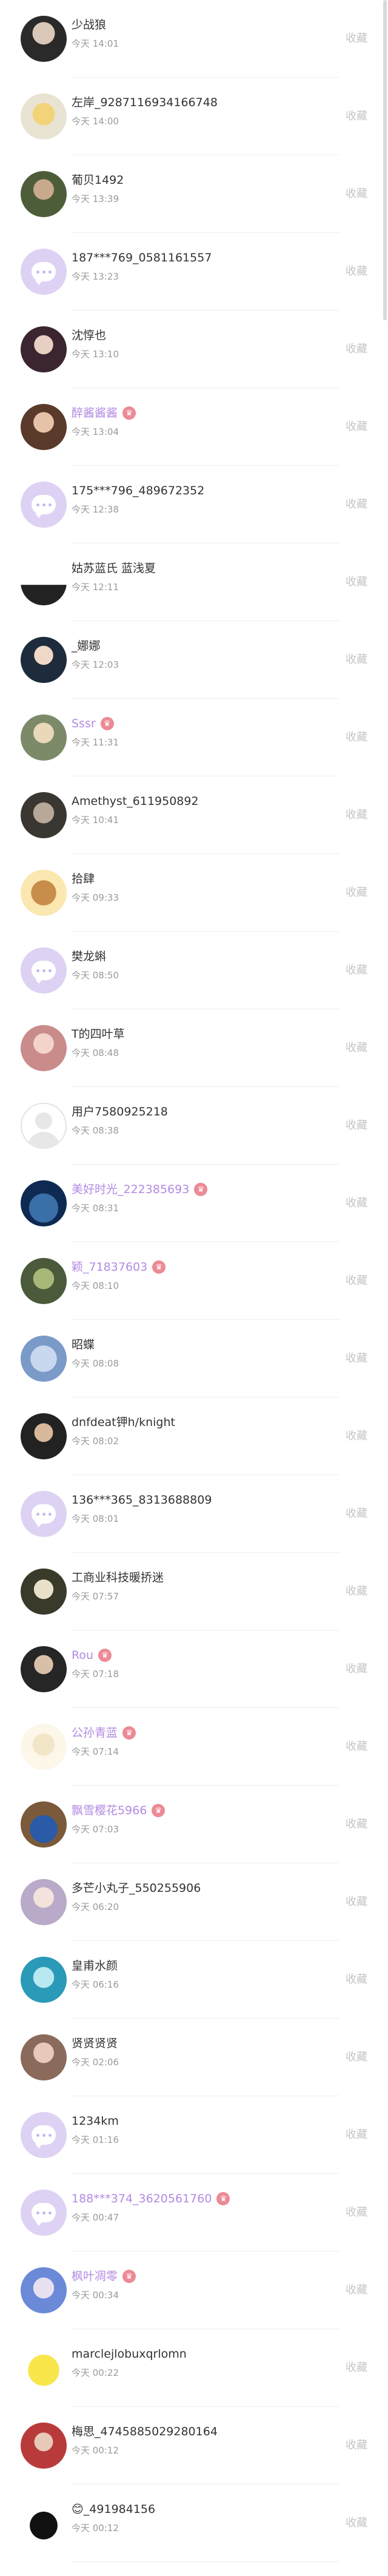 The height and width of the screenshot is (2576, 388). I want to click on list-item: 沈惇也 今天 13:10 收藏, so click(194, 349).